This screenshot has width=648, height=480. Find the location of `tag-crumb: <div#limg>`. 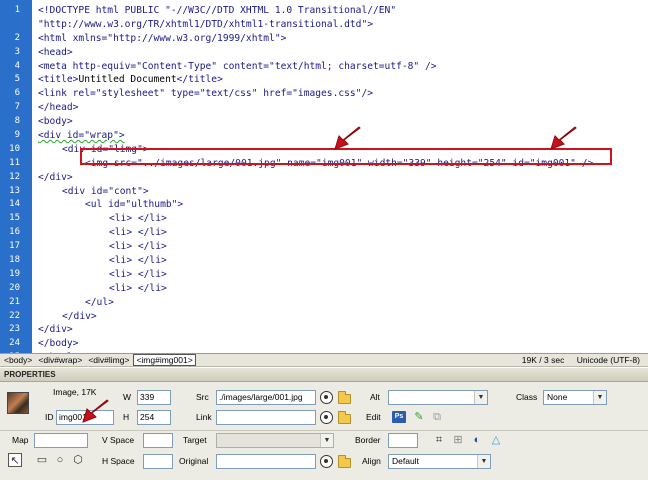

tag-crumb: <div#limg> is located at coordinates (108, 360).